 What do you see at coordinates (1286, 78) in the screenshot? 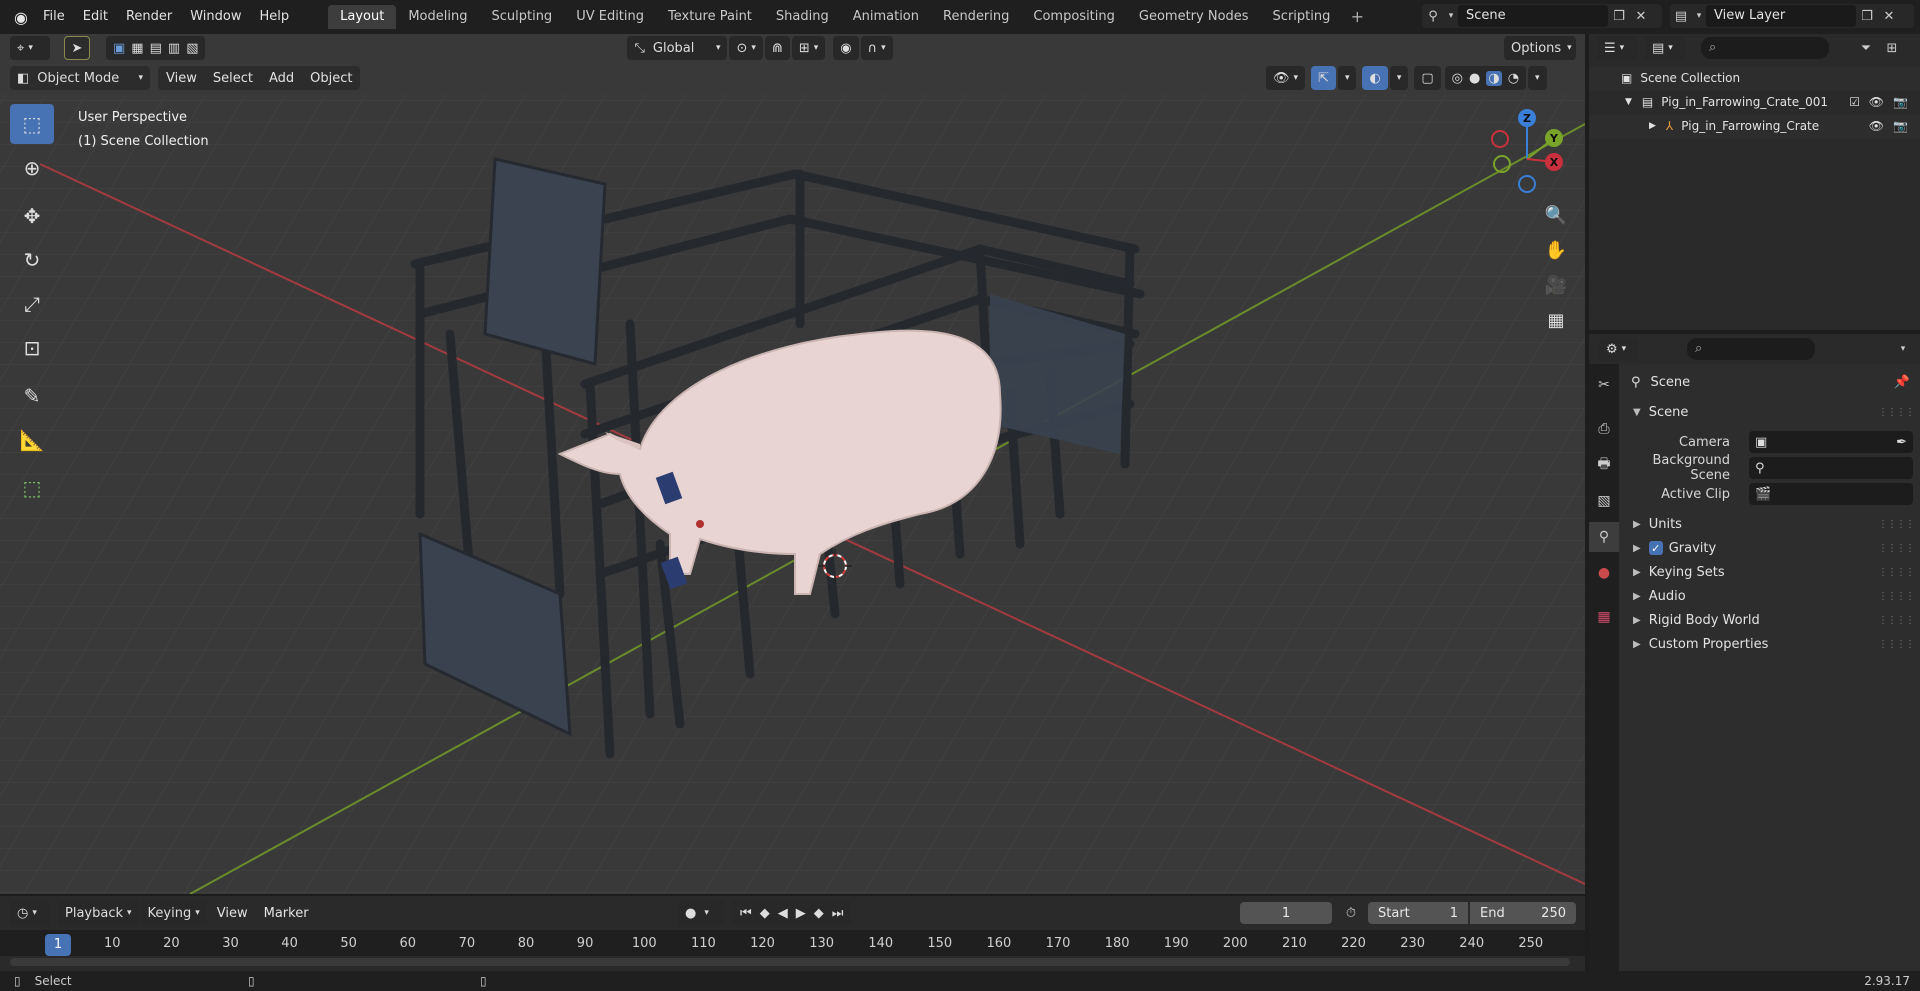
I see `visibility-dropdown: 👁 ▾` at bounding box center [1286, 78].